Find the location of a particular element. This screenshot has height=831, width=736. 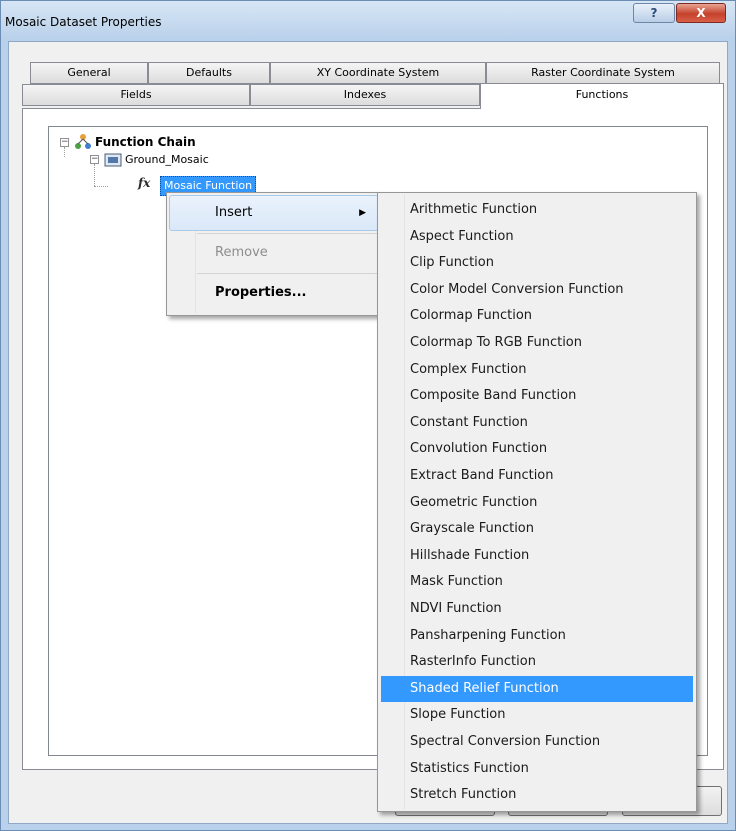

submenu-item-grayscale-function: Grayscale Function is located at coordinates (537, 529).